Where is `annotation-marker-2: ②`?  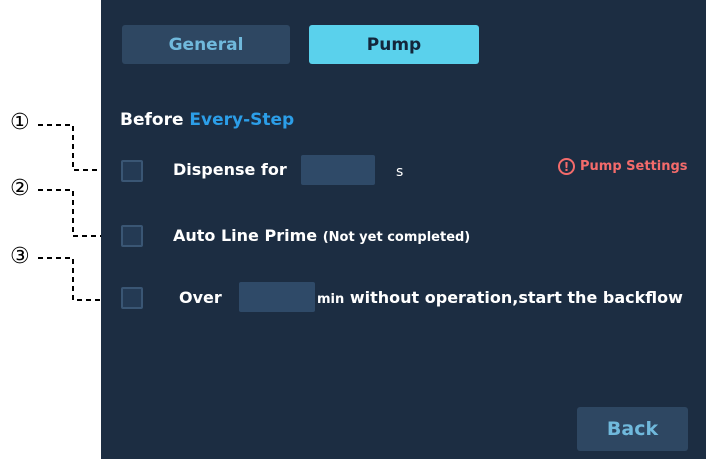
annotation-marker-2: ② is located at coordinates (20, 188).